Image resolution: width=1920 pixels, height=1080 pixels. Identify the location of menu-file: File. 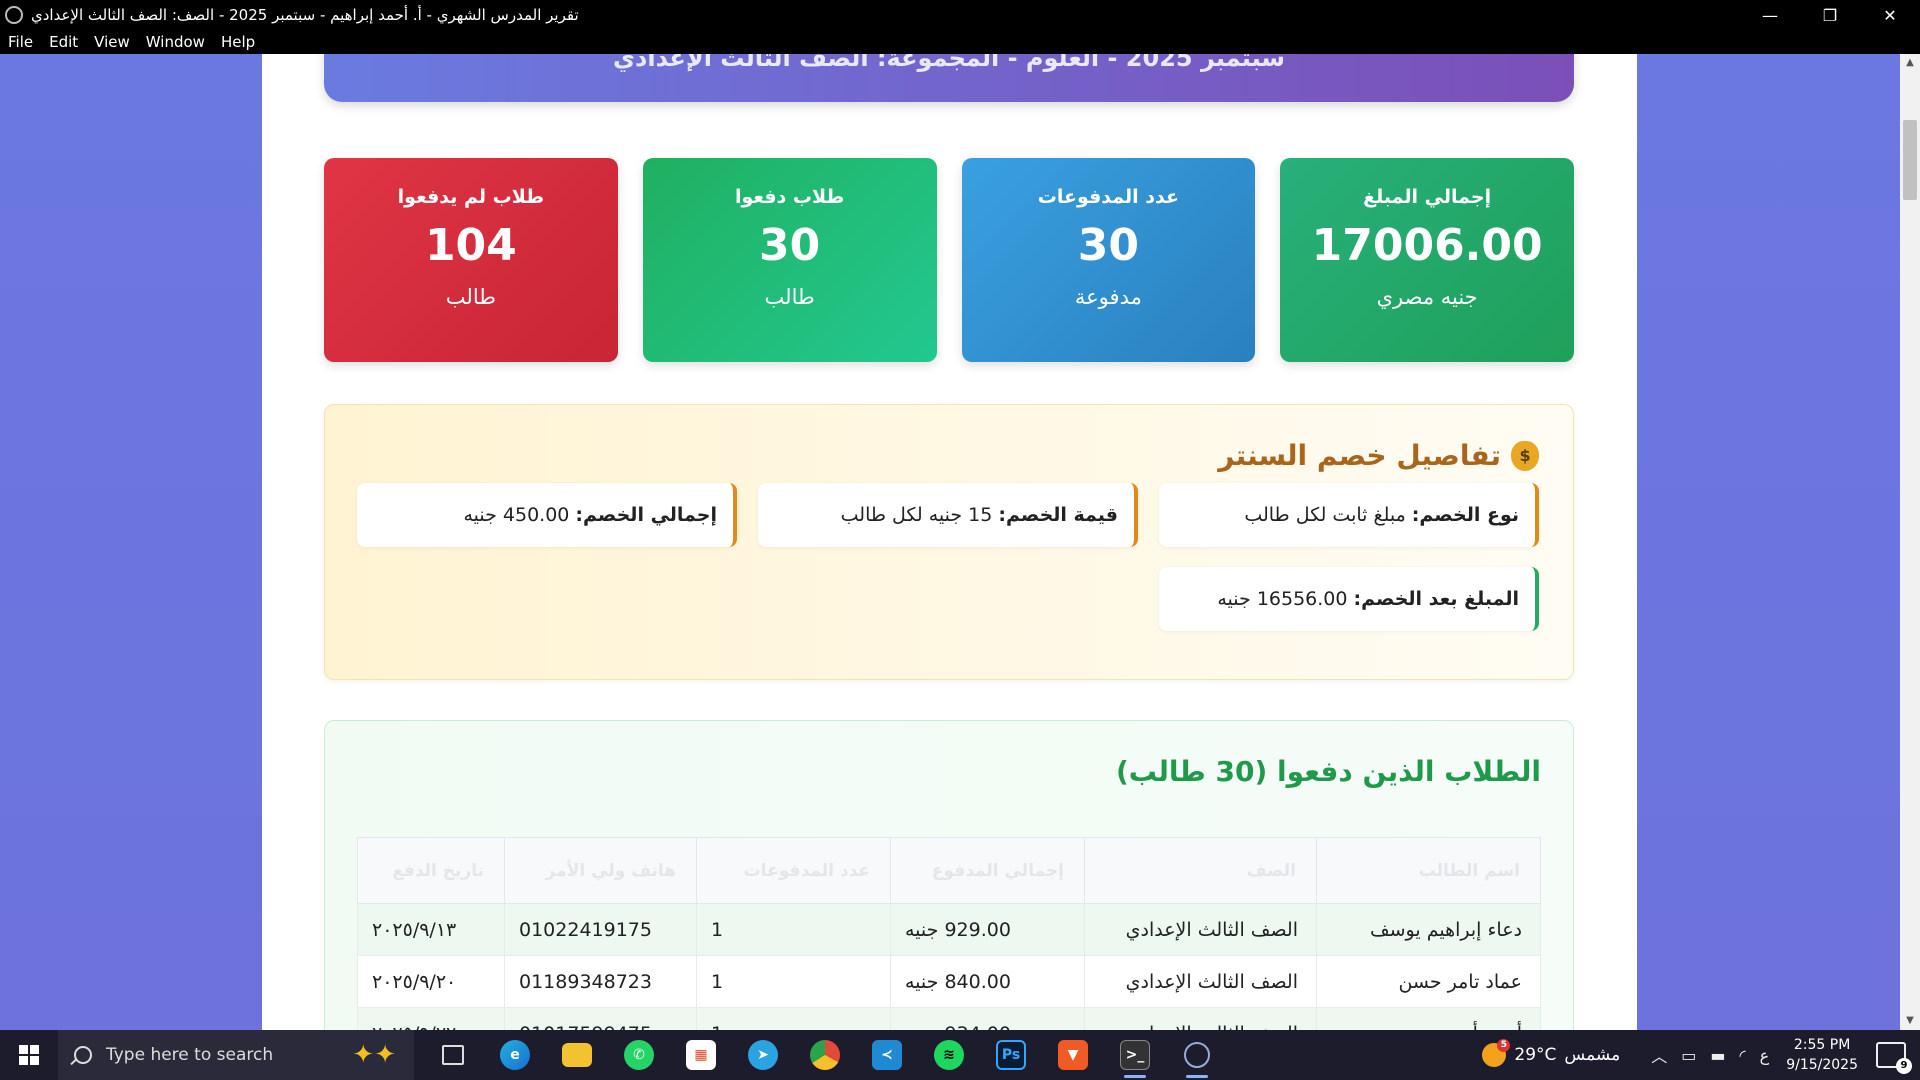
(20, 42).